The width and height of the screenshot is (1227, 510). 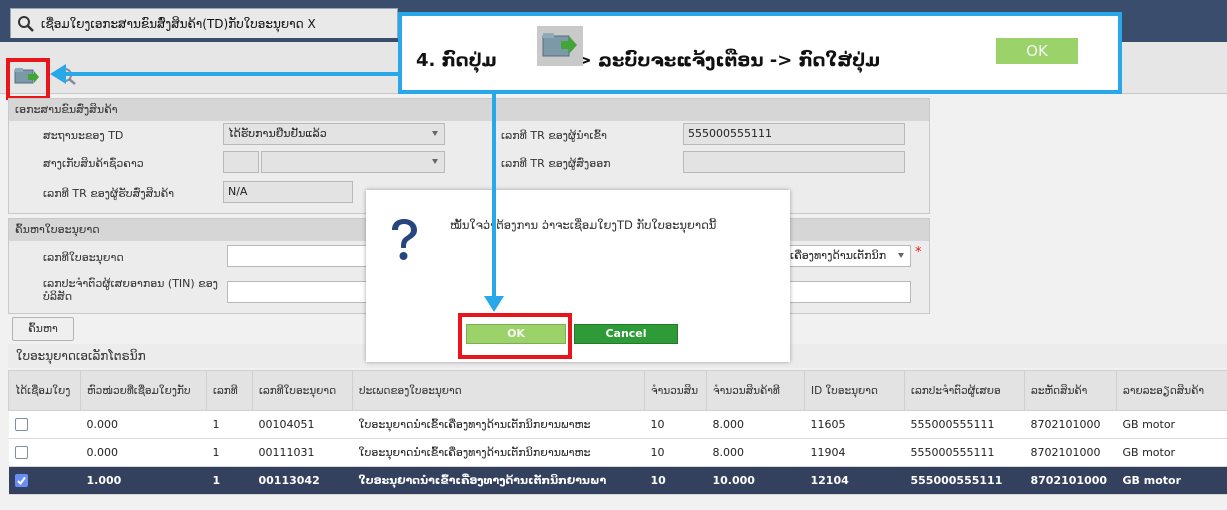 What do you see at coordinates (302, 424) in the screenshot?
I see `cell: 00104051` at bounding box center [302, 424].